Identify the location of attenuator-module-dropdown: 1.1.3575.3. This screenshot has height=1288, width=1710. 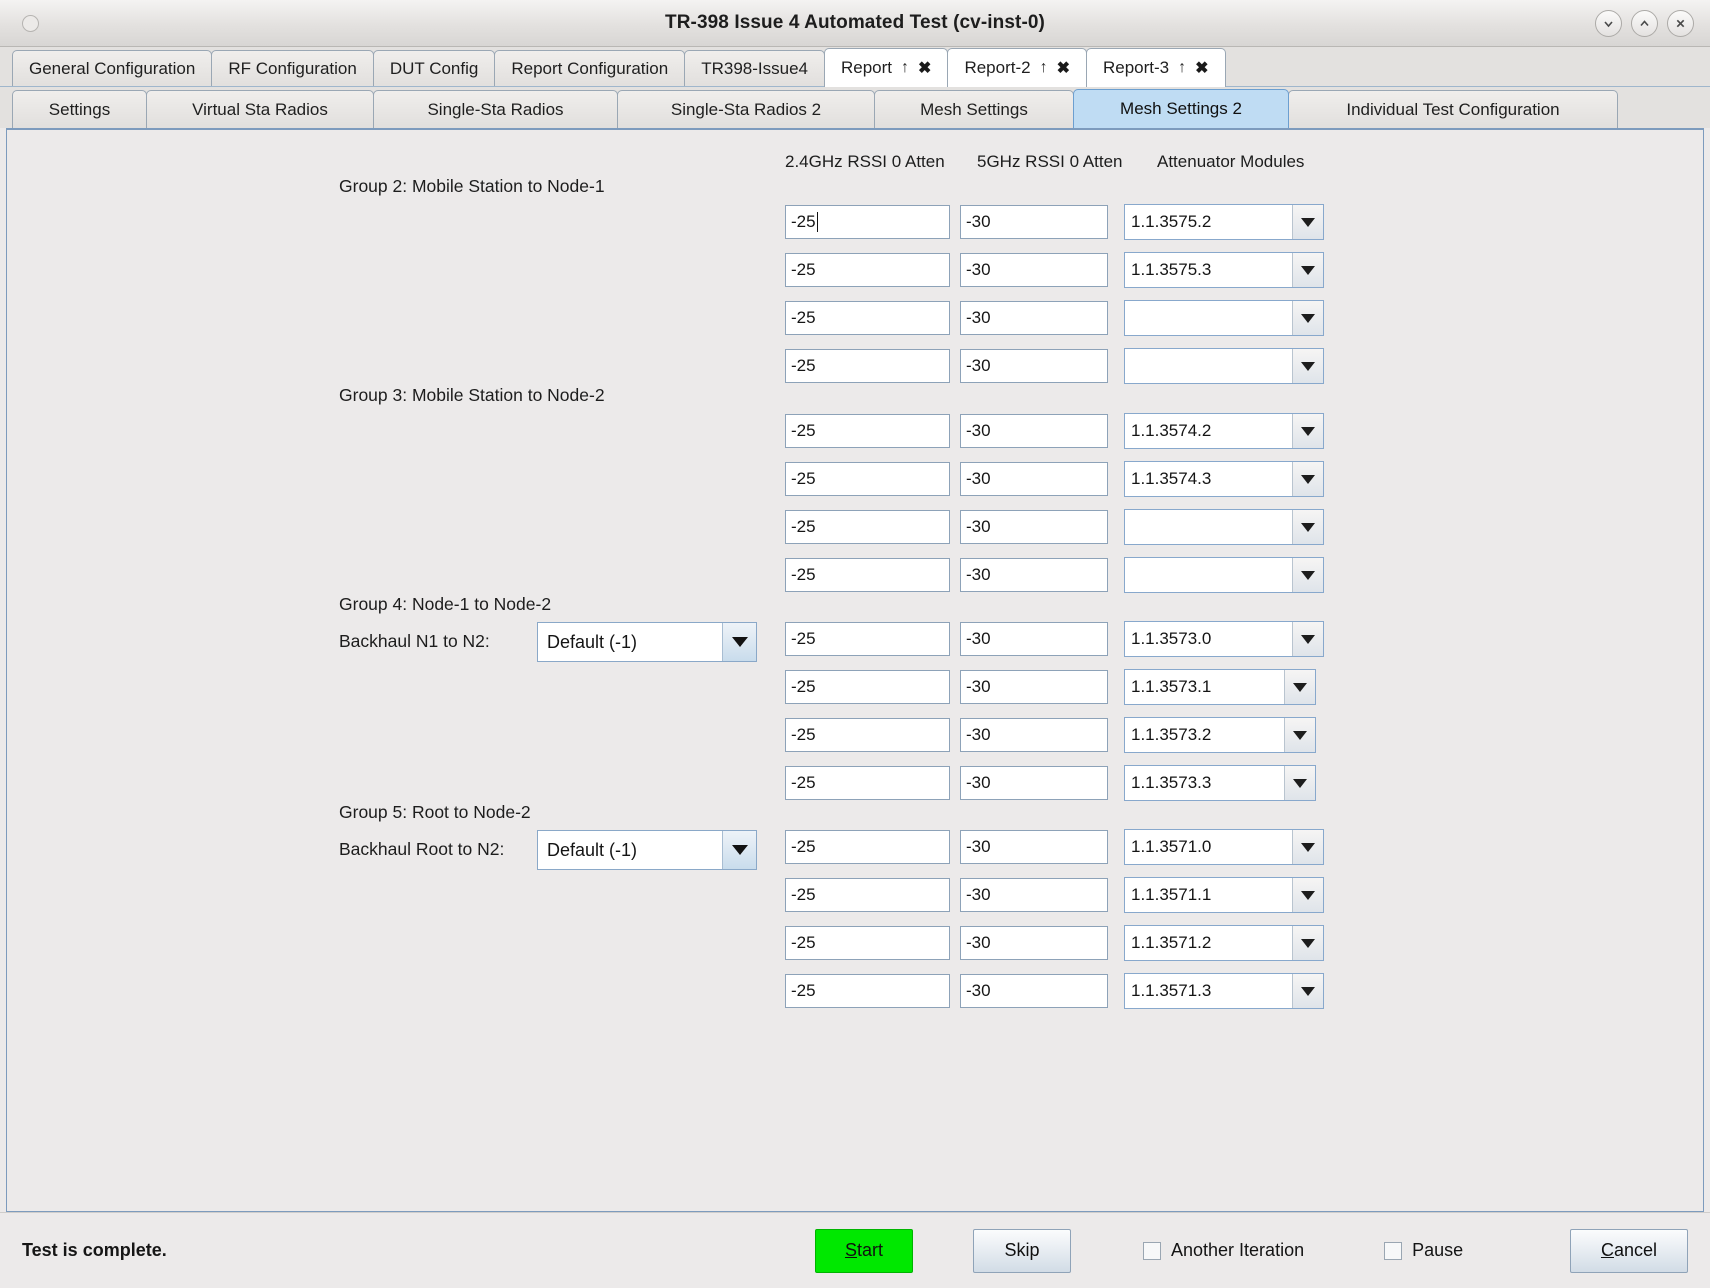
(1224, 270).